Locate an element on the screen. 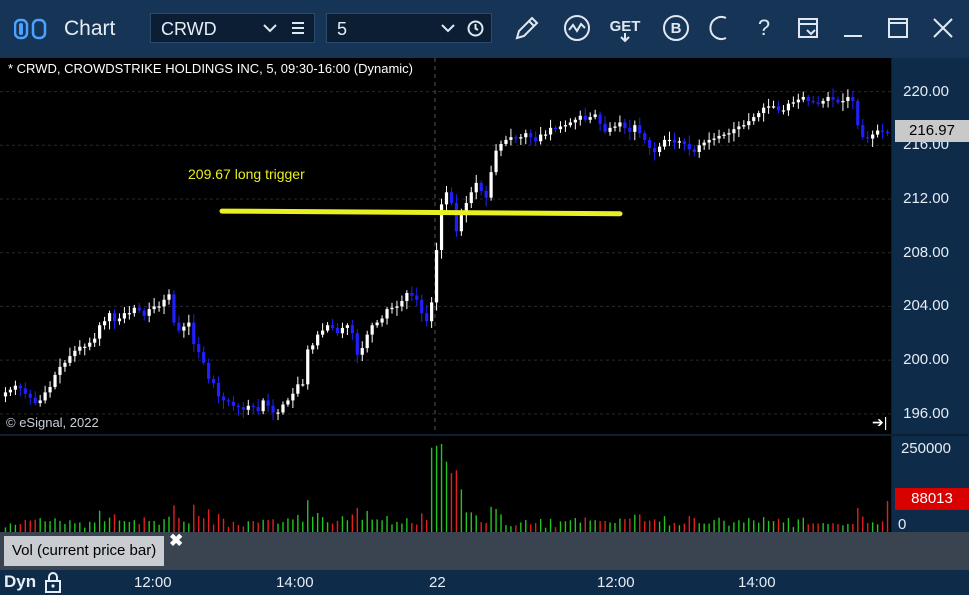 This screenshot has height=595, width=969. svg-text: B is located at coordinates (676, 28).